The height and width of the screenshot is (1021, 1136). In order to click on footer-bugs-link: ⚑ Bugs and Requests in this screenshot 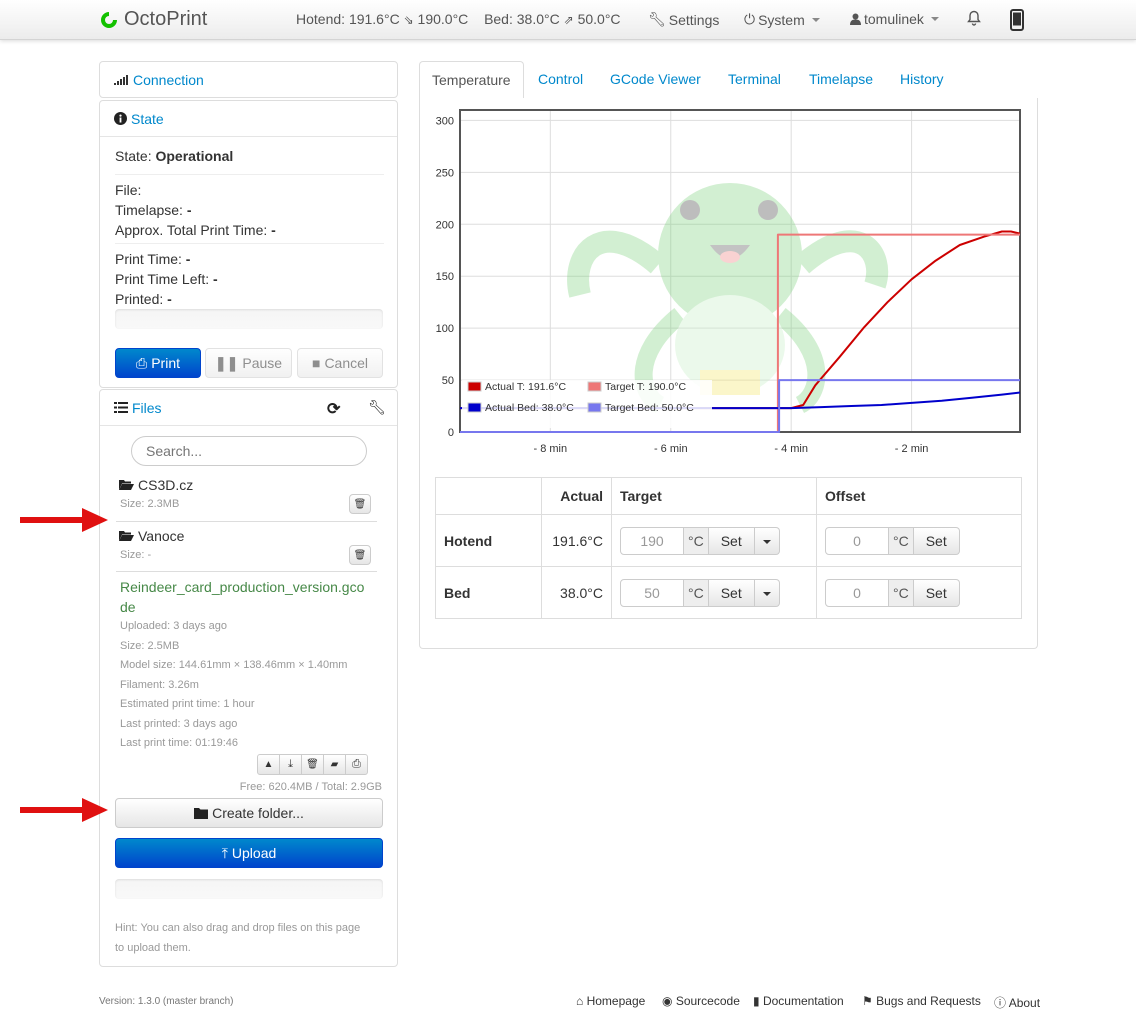, I will do `click(921, 1001)`.